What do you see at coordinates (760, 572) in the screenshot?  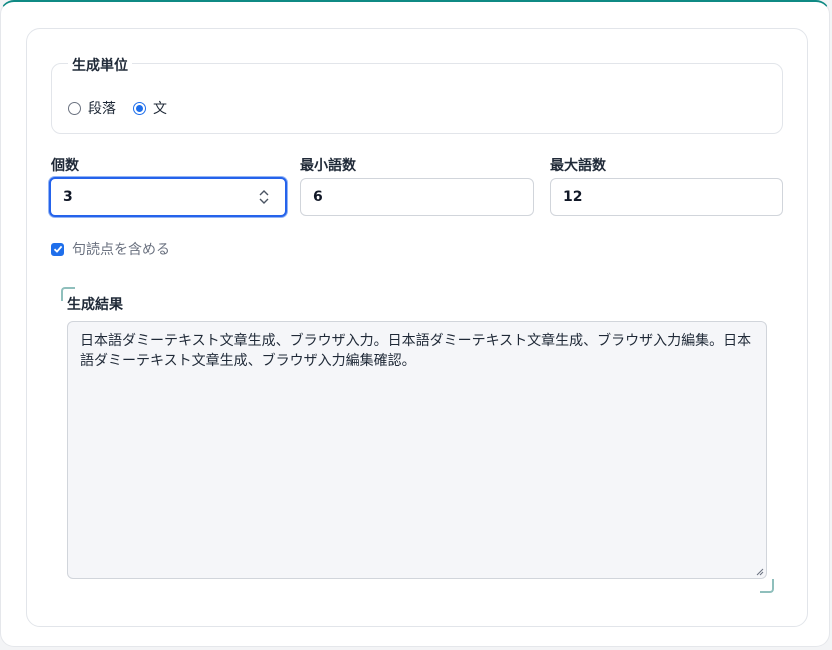 I see `resize-grip-icon` at bounding box center [760, 572].